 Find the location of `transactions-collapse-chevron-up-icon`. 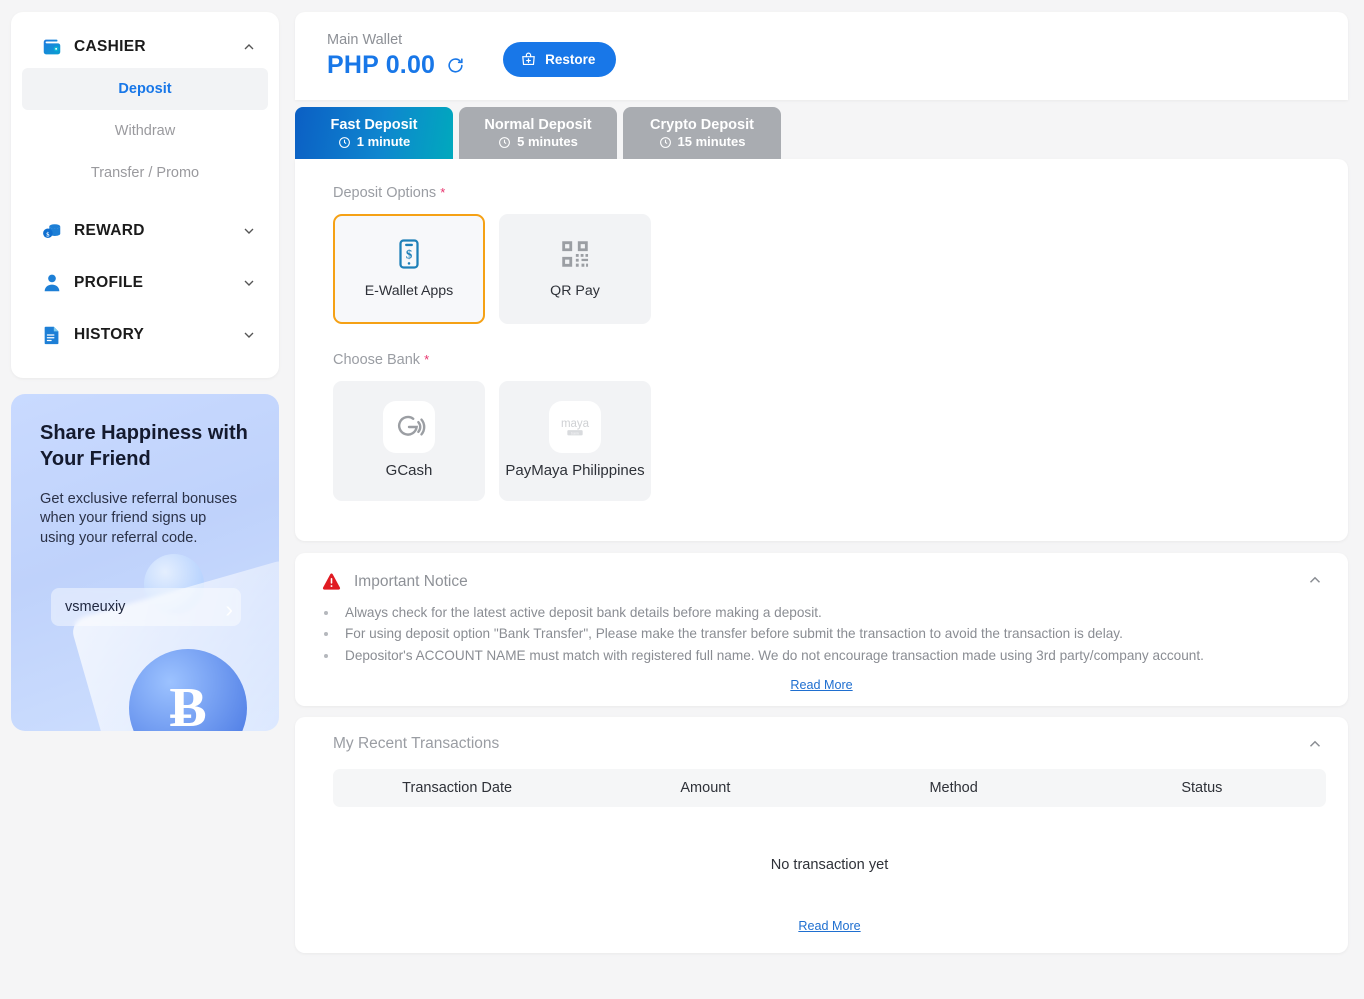

transactions-collapse-chevron-up-icon is located at coordinates (1315, 744).